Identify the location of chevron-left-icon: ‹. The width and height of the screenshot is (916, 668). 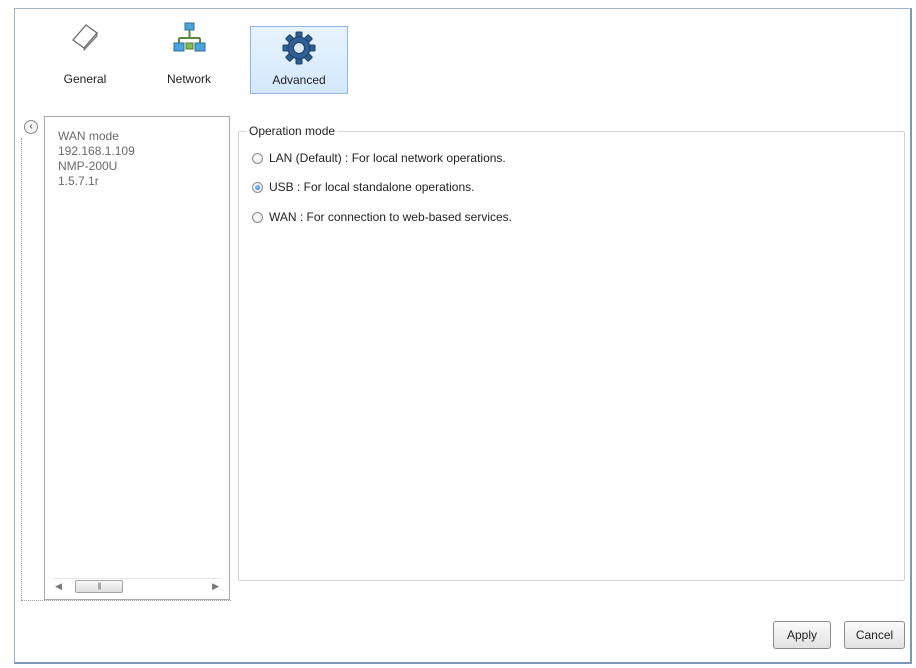
(31, 126).